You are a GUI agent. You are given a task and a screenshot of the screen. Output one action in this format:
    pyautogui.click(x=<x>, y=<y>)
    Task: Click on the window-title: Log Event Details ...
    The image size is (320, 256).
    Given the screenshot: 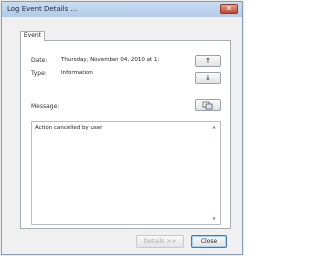 What is the action you would take?
    pyautogui.click(x=42, y=9)
    